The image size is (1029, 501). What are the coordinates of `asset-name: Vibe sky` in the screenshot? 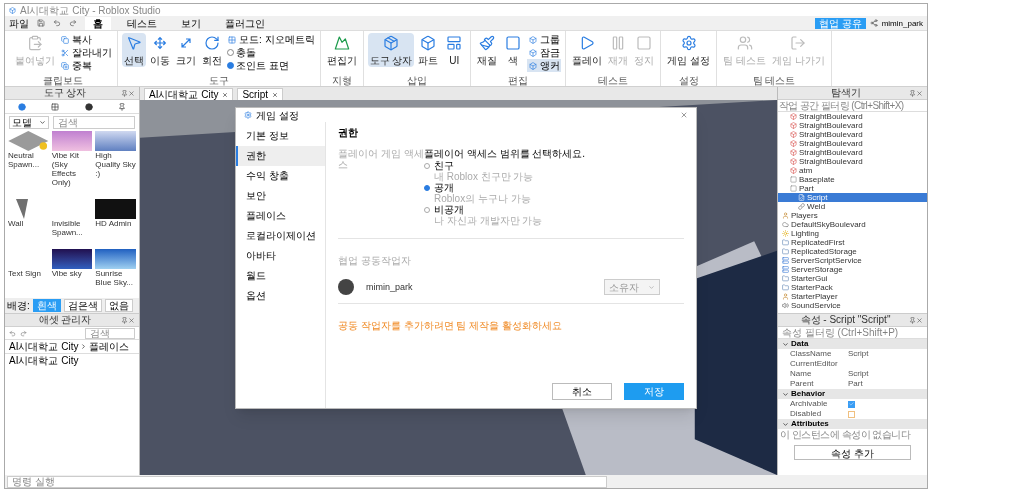 It's located at (72, 273).